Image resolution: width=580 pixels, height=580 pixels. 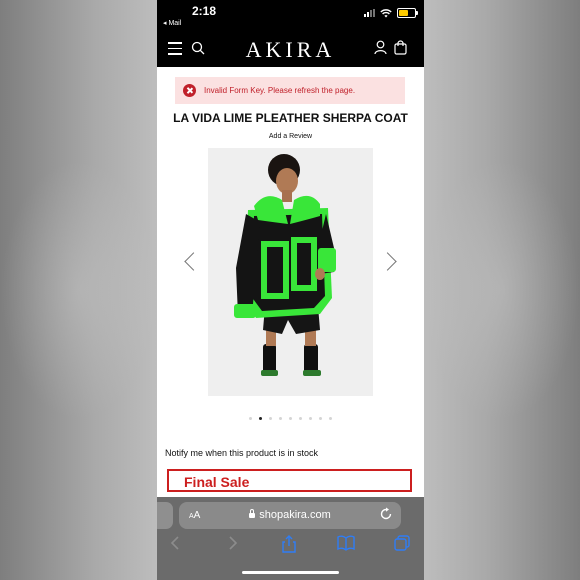 What do you see at coordinates (290, 118) in the screenshot?
I see `product-title: LA VIDA LIME PLEATHER SHERPA COAT` at bounding box center [290, 118].